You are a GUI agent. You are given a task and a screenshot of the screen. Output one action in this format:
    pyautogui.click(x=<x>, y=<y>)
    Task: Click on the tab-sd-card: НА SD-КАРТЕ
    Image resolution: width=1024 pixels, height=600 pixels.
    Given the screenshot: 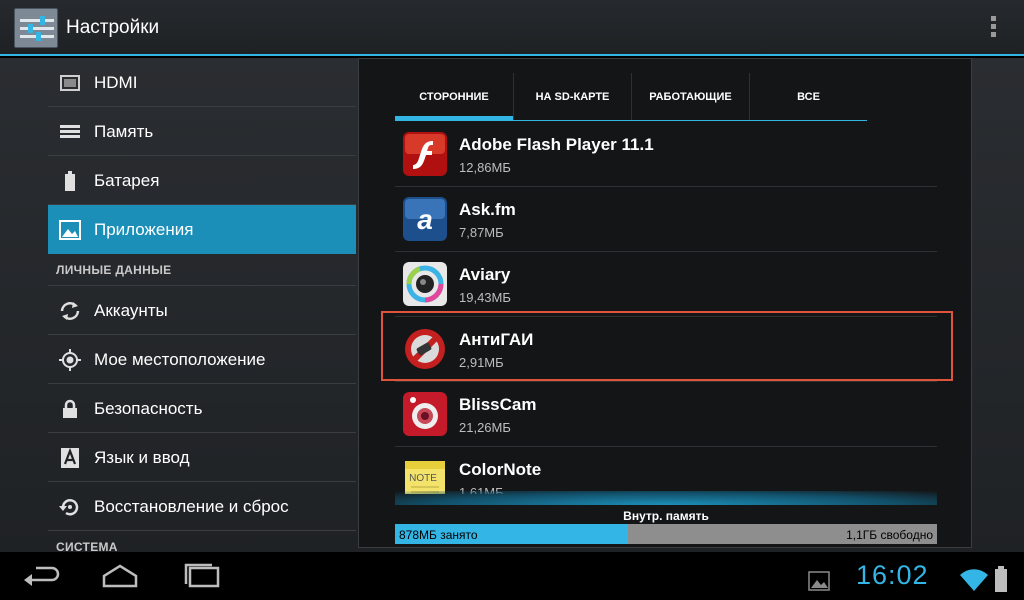 What is the action you would take?
    pyautogui.click(x=572, y=96)
    